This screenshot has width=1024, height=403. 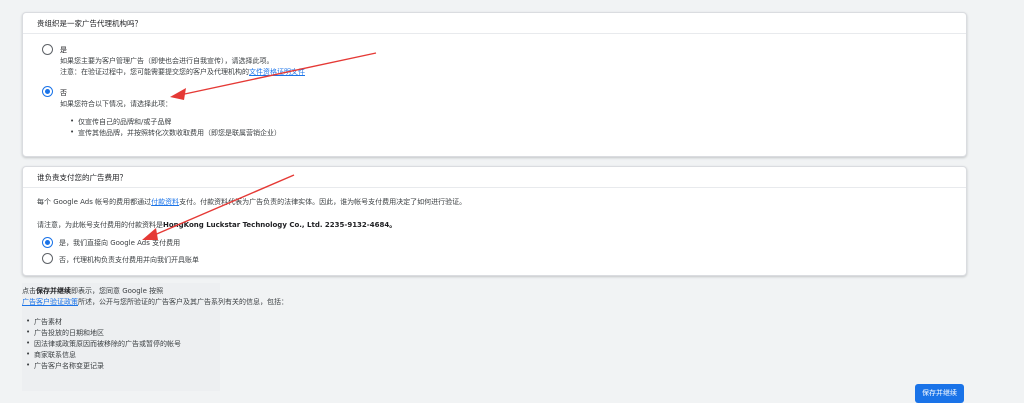 What do you see at coordinates (65, 366) in the screenshot?
I see `list-item: 广告客户名称变更记录` at bounding box center [65, 366].